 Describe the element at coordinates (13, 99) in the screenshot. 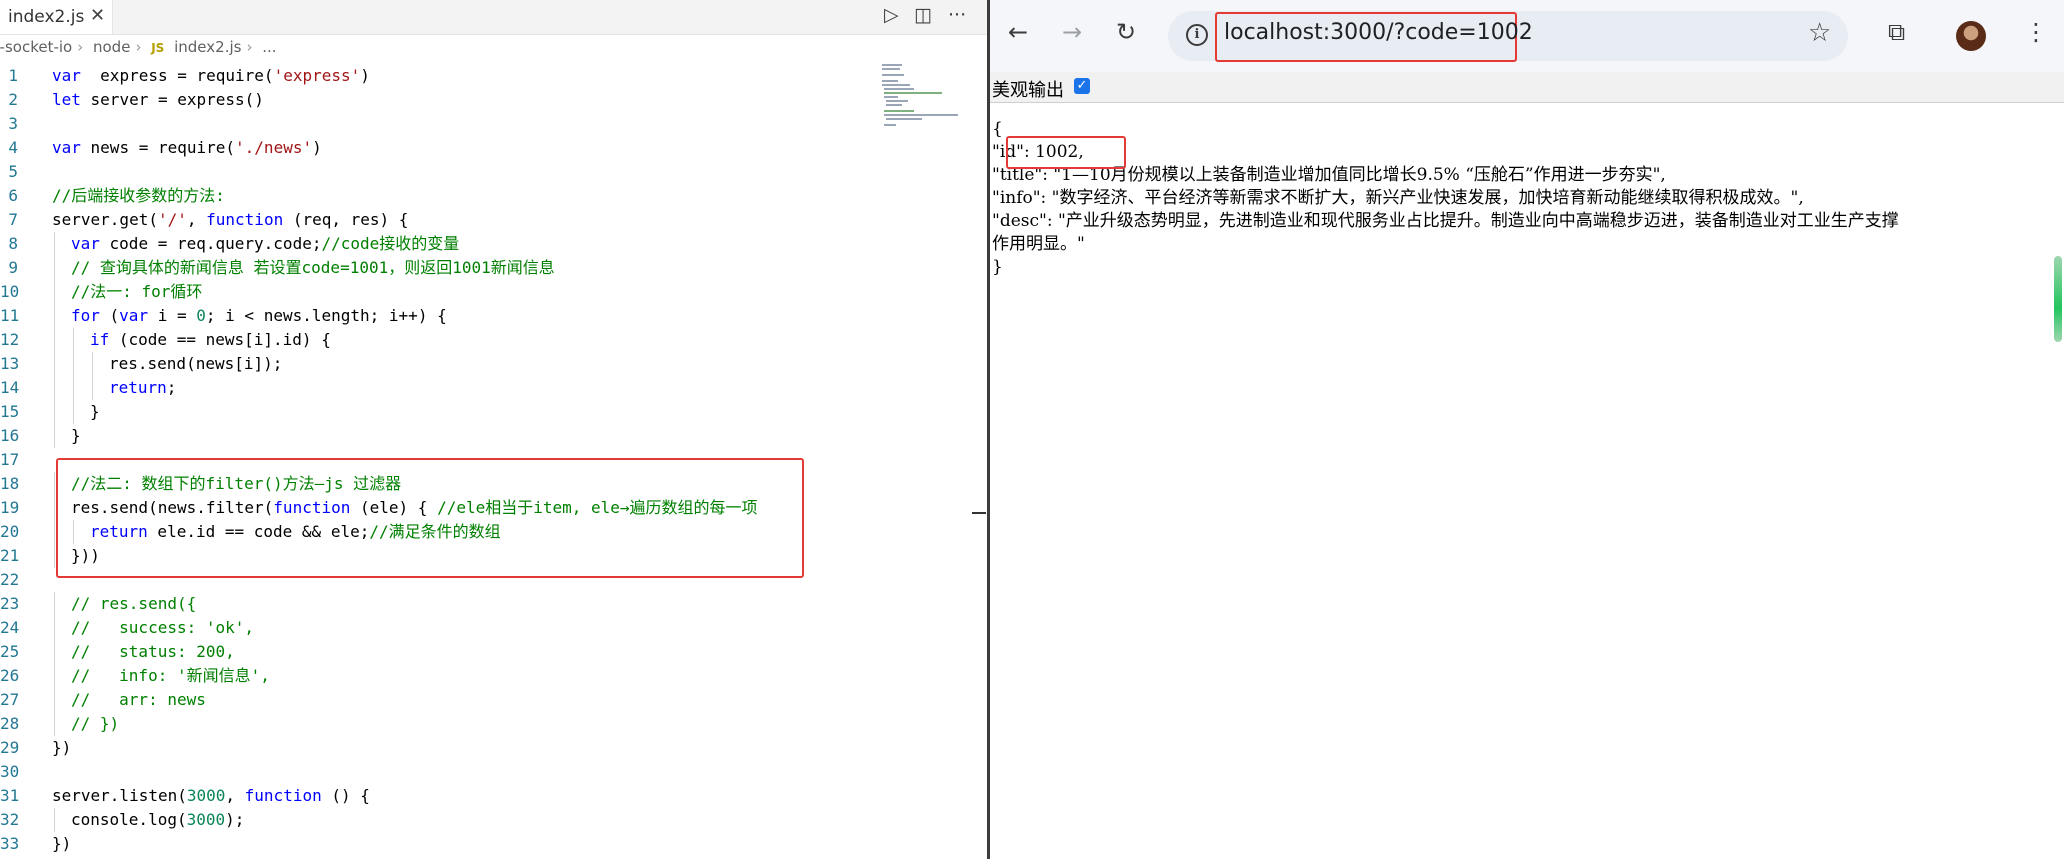

I see `line-number: 2` at that location.